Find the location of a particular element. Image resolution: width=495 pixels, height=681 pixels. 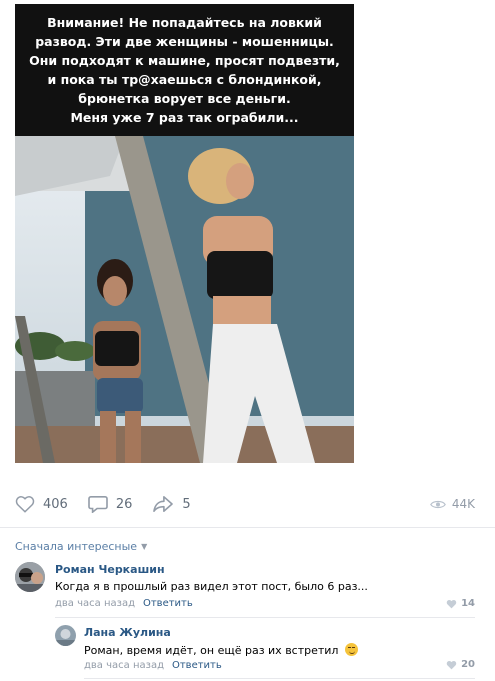

comments-sort-dropdown: Сначала интересные ▼ is located at coordinates (81, 546).